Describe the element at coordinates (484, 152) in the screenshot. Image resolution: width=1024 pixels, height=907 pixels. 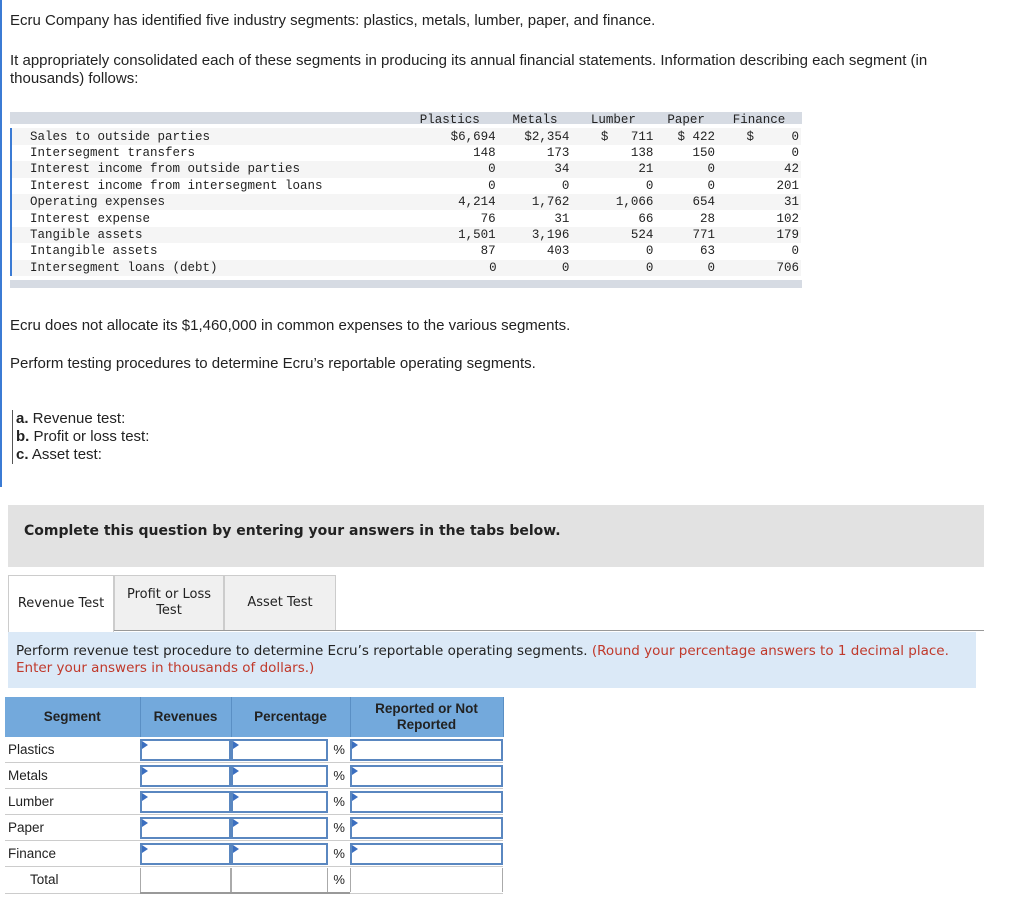
I see `row-value: 148` at that location.